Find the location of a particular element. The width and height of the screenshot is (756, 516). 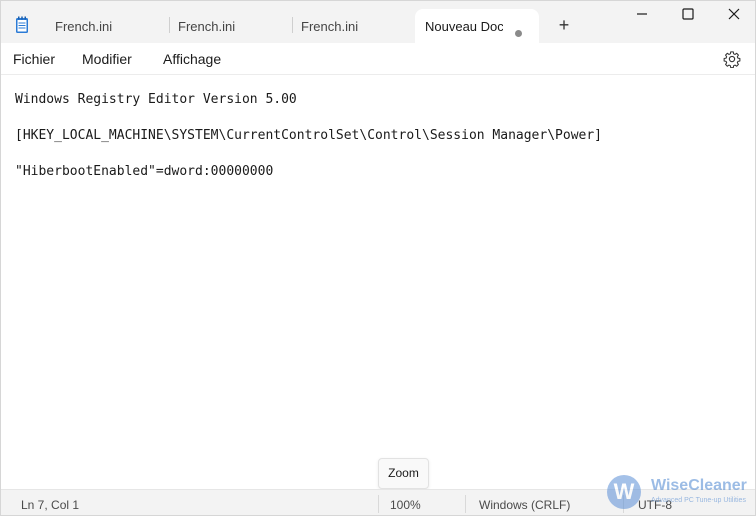

line-ending: Windows (CRLF) is located at coordinates (524, 505).